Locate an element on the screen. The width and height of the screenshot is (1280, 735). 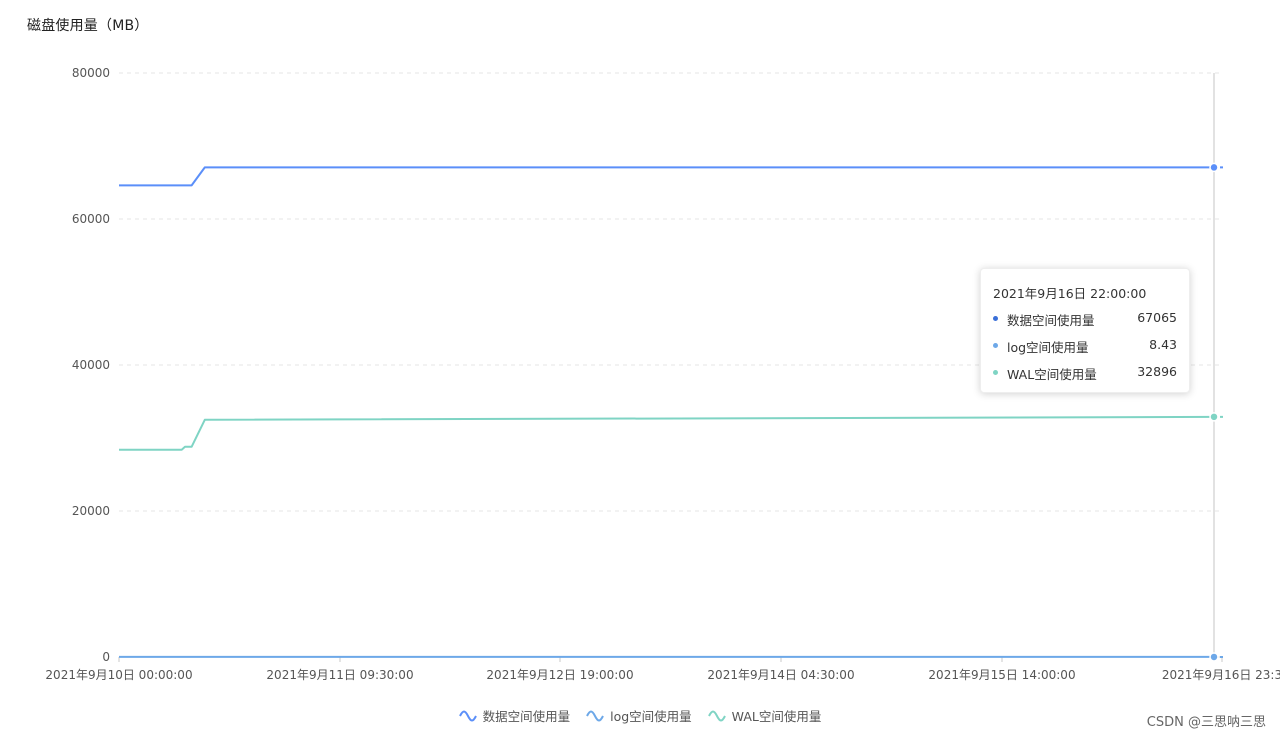
x-tick-label: 2021年9月14日 04:30:00 is located at coordinates (780, 675).